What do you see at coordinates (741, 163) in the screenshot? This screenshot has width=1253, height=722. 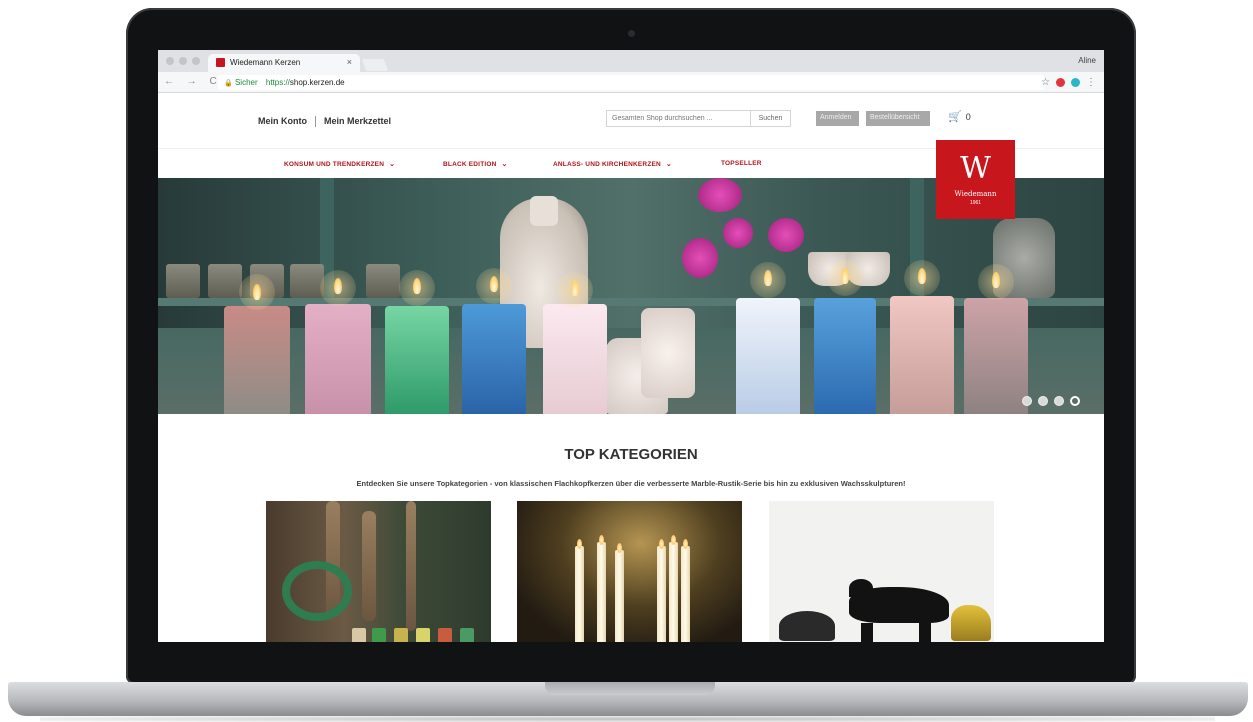 I see `nav-item-topseller: TOPSELLER` at bounding box center [741, 163].